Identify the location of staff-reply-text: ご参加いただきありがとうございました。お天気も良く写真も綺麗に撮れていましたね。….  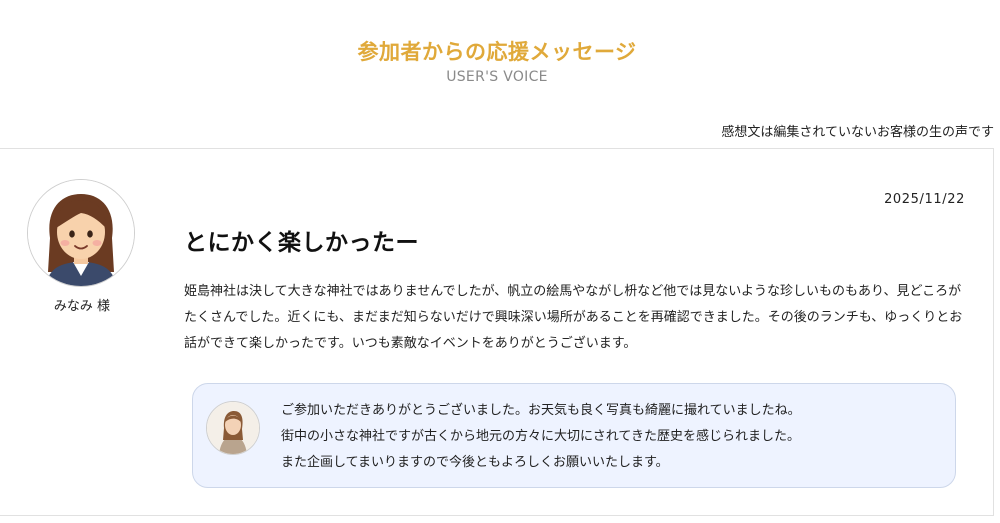
(611, 437).